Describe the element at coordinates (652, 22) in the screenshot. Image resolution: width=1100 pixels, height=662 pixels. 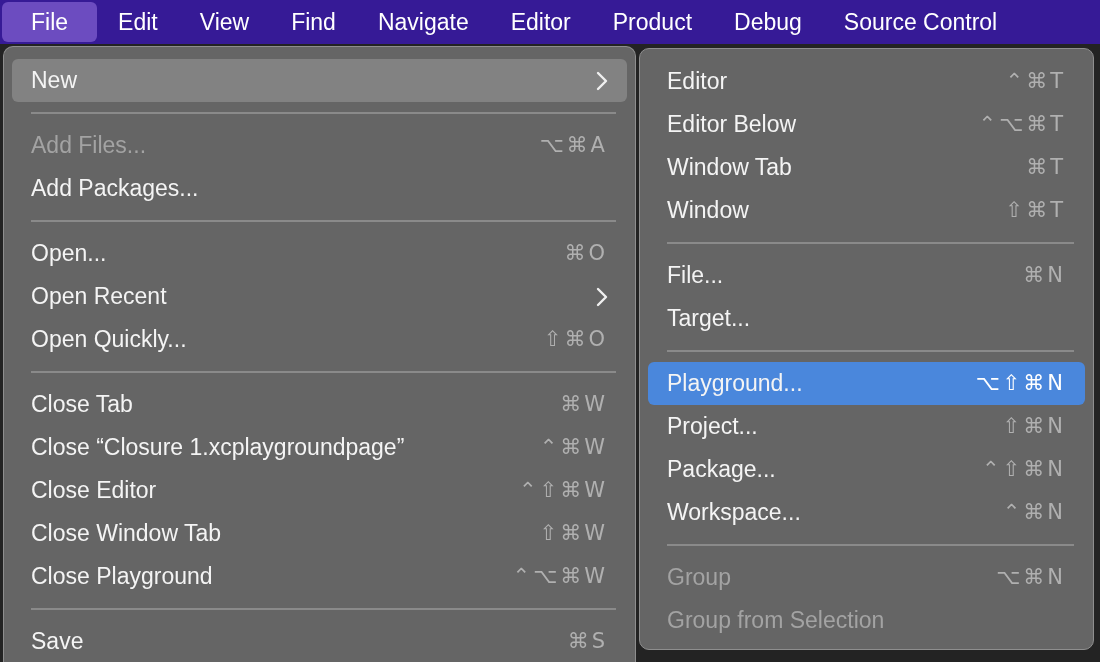
I see `menu-bar-item: Product` at that location.